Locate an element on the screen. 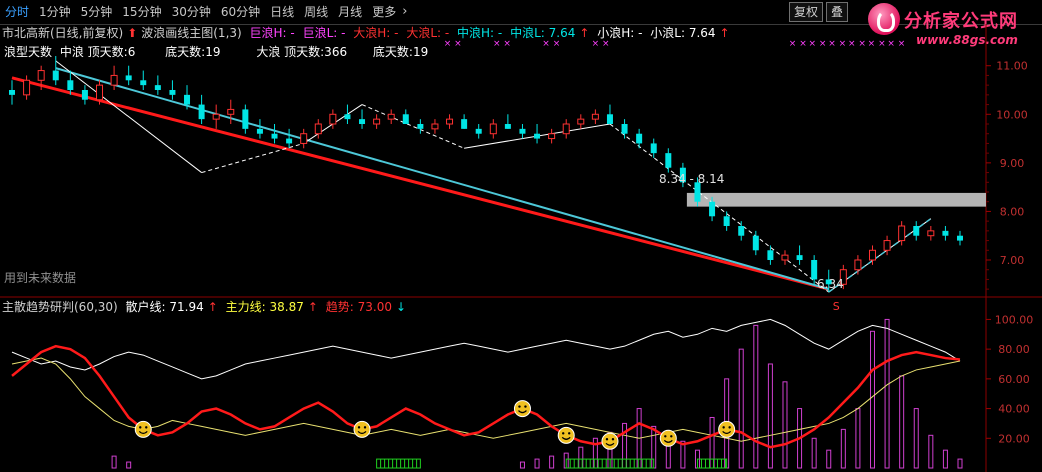  sub-tick-label: 100.00 is located at coordinates (1014, 319).